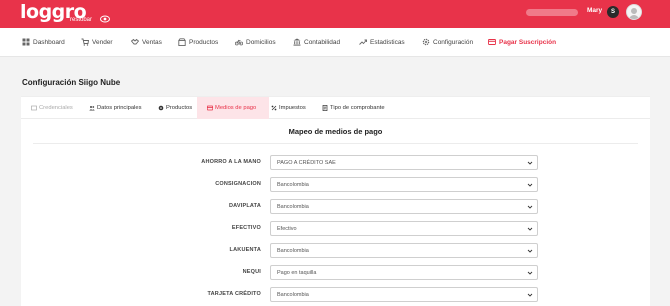  I want to click on divider, so click(335, 143).